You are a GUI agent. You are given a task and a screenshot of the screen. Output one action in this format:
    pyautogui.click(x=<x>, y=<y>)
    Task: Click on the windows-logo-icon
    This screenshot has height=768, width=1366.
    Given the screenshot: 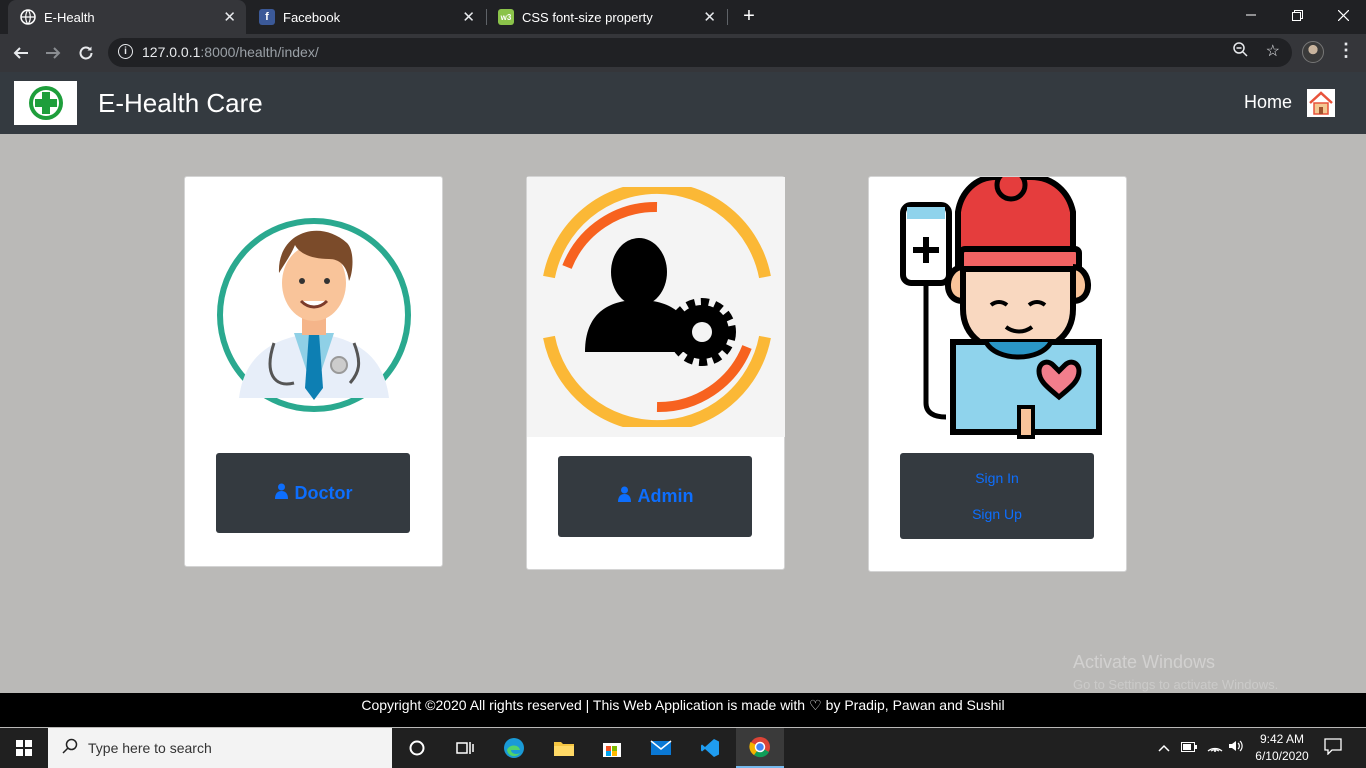 What is the action you would take?
    pyautogui.click(x=24, y=748)
    